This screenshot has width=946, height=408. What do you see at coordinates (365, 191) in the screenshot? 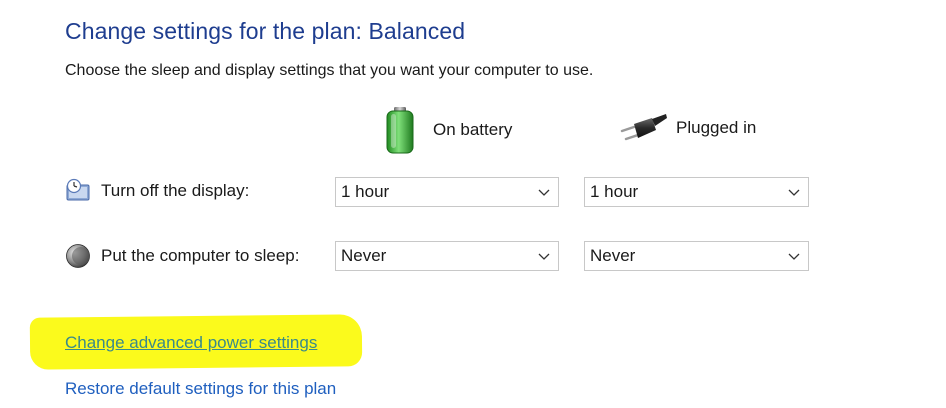
I see `display-on-battery-value: 1 hour` at bounding box center [365, 191].